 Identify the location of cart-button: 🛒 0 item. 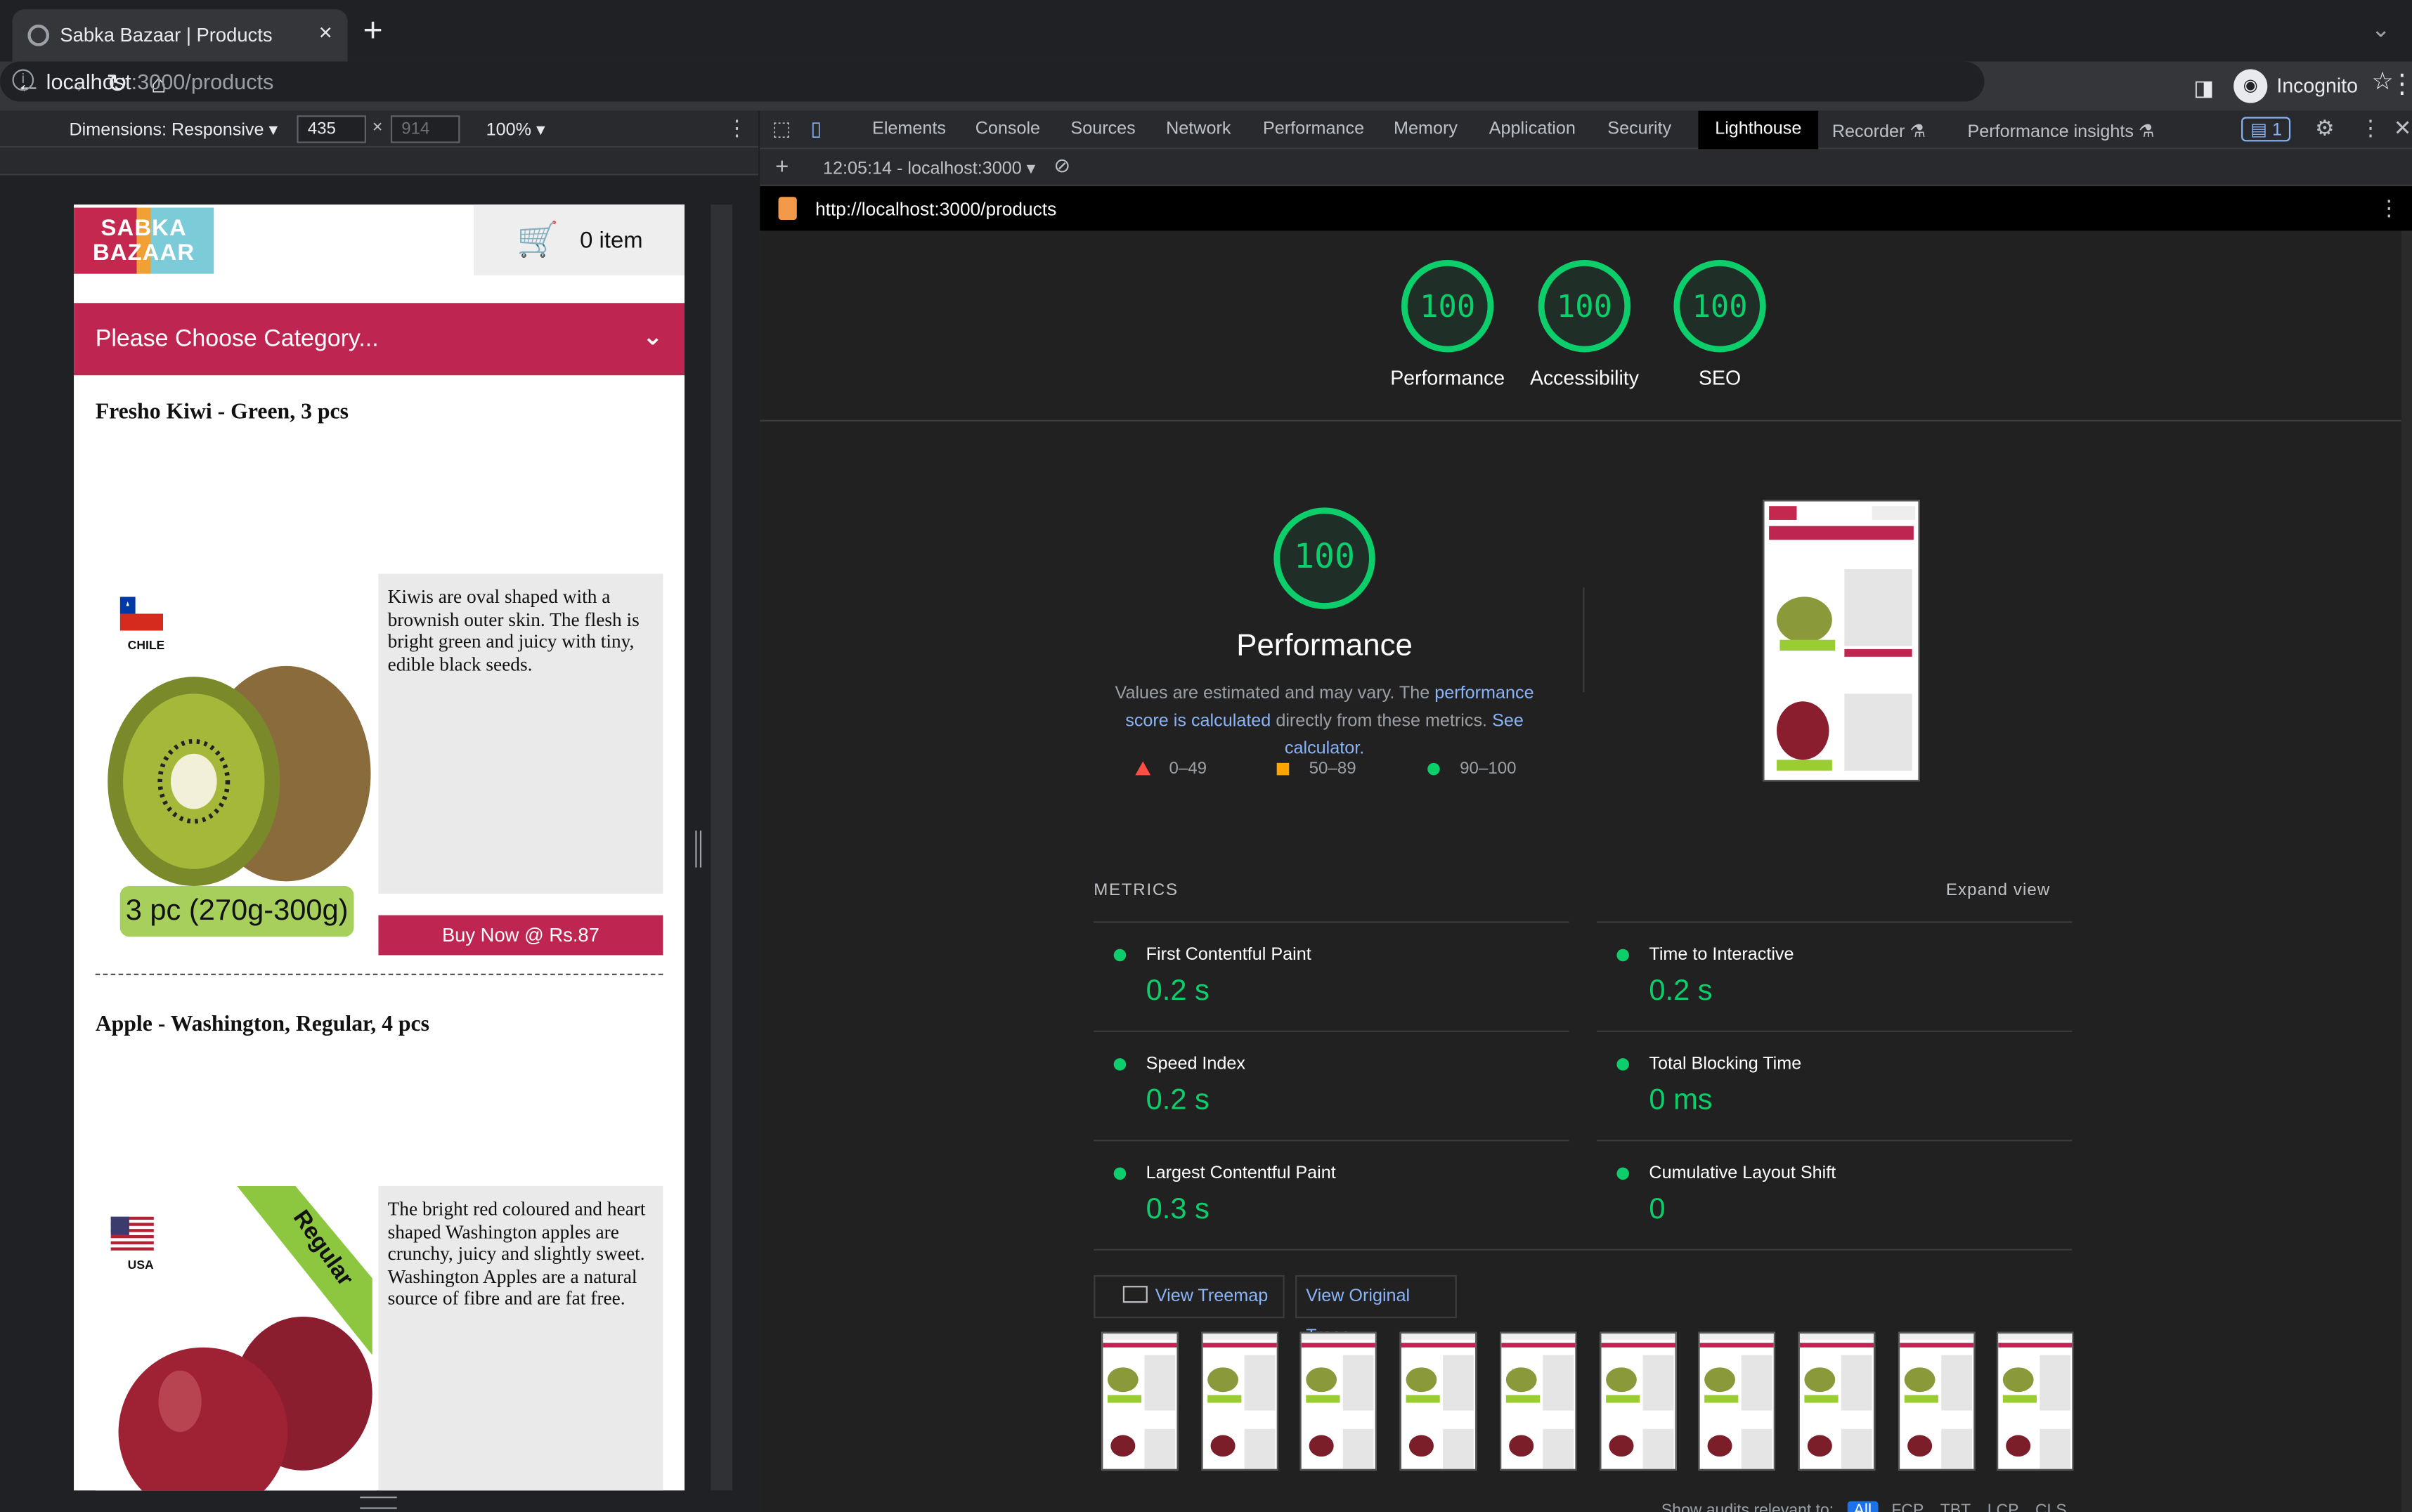
(579, 239).